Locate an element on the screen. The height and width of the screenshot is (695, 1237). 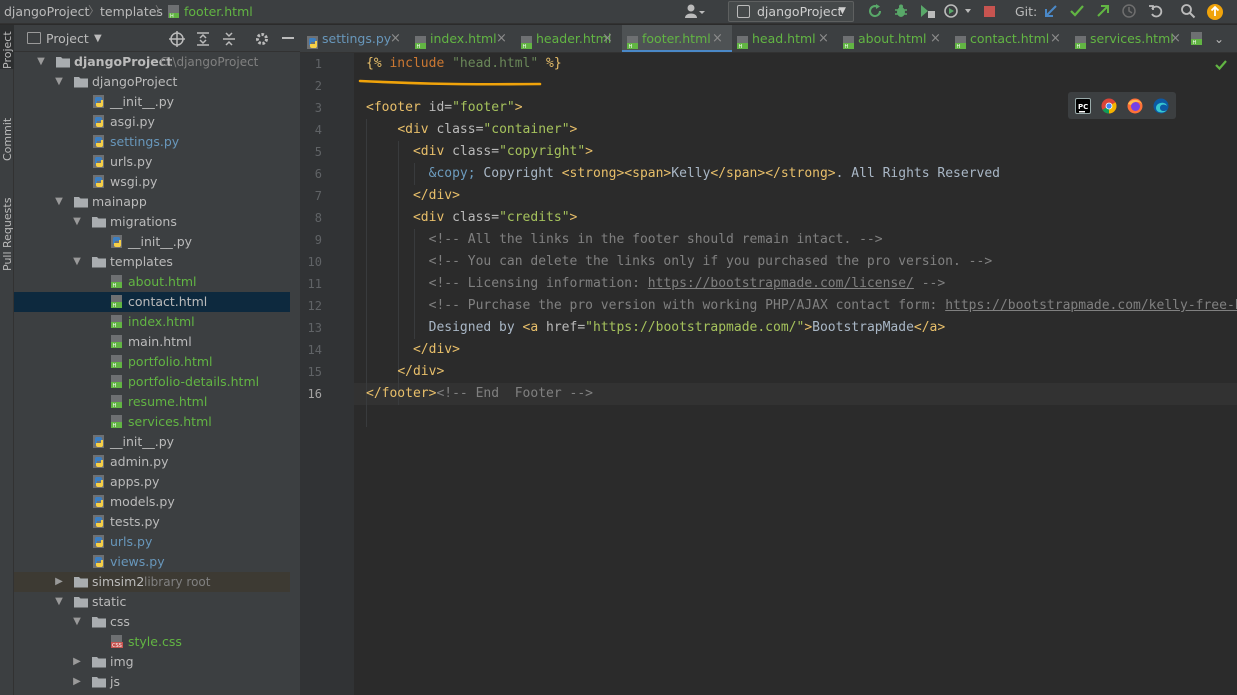
tree-item: wsgi.py is located at coordinates (157, 182).